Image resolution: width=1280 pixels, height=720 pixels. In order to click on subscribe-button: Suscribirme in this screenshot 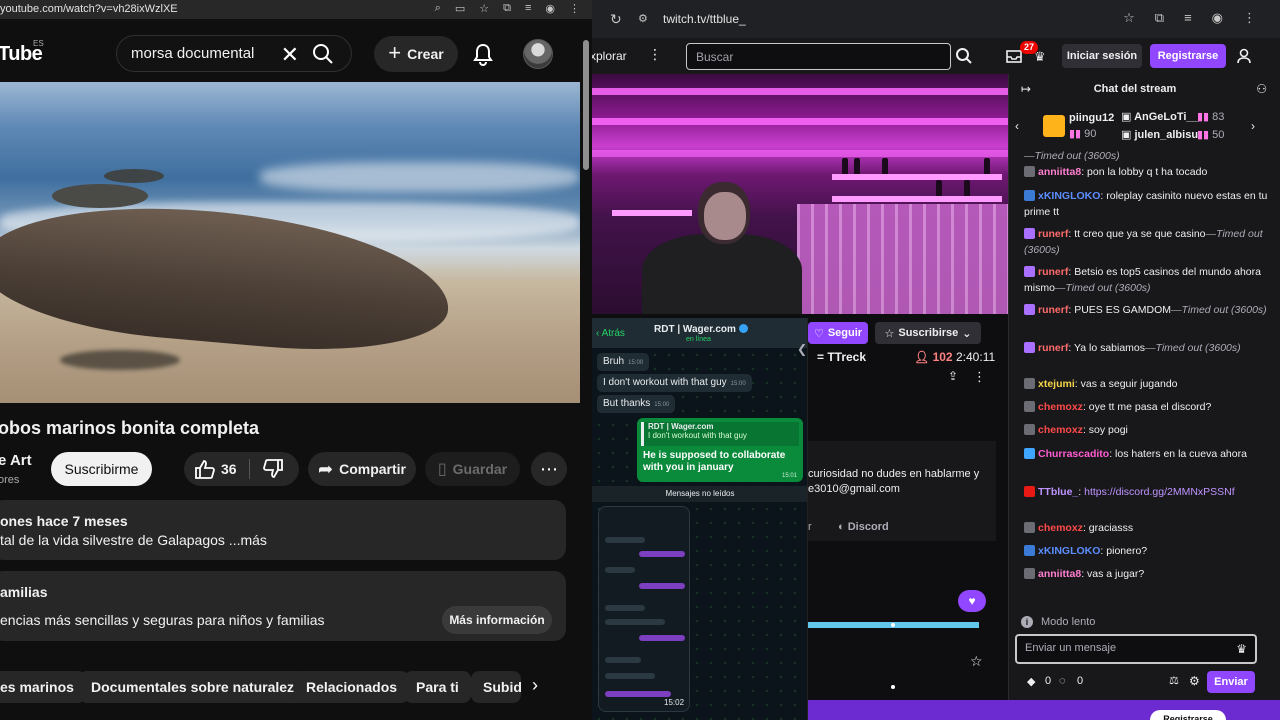, I will do `click(101, 469)`.